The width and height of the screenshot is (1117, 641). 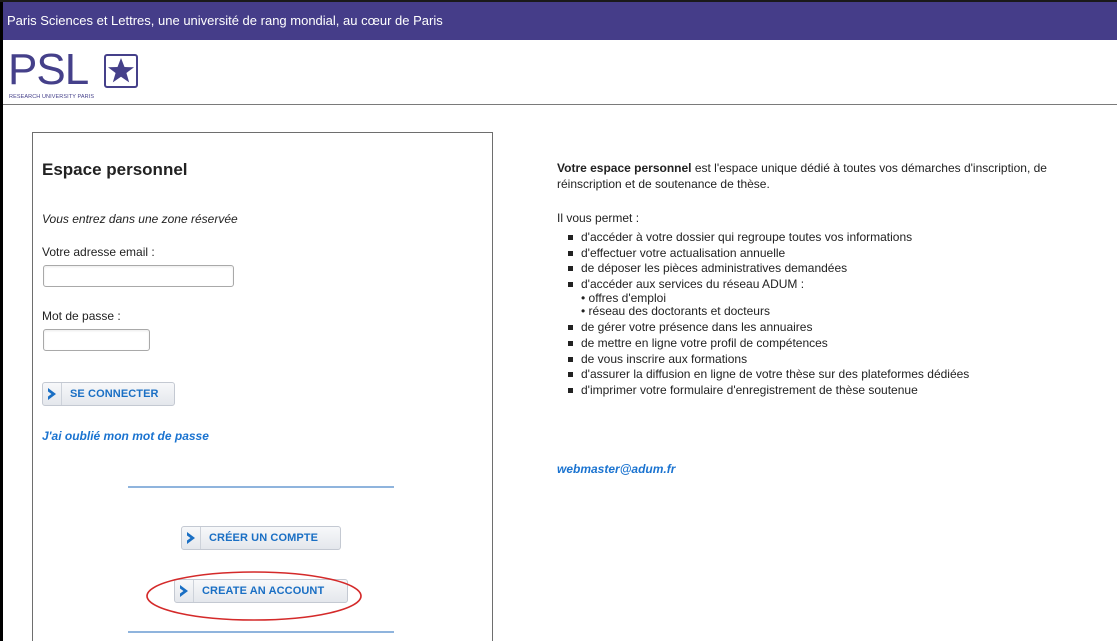 I want to click on list-subitem: • offres d'emploi, so click(x=623, y=298).